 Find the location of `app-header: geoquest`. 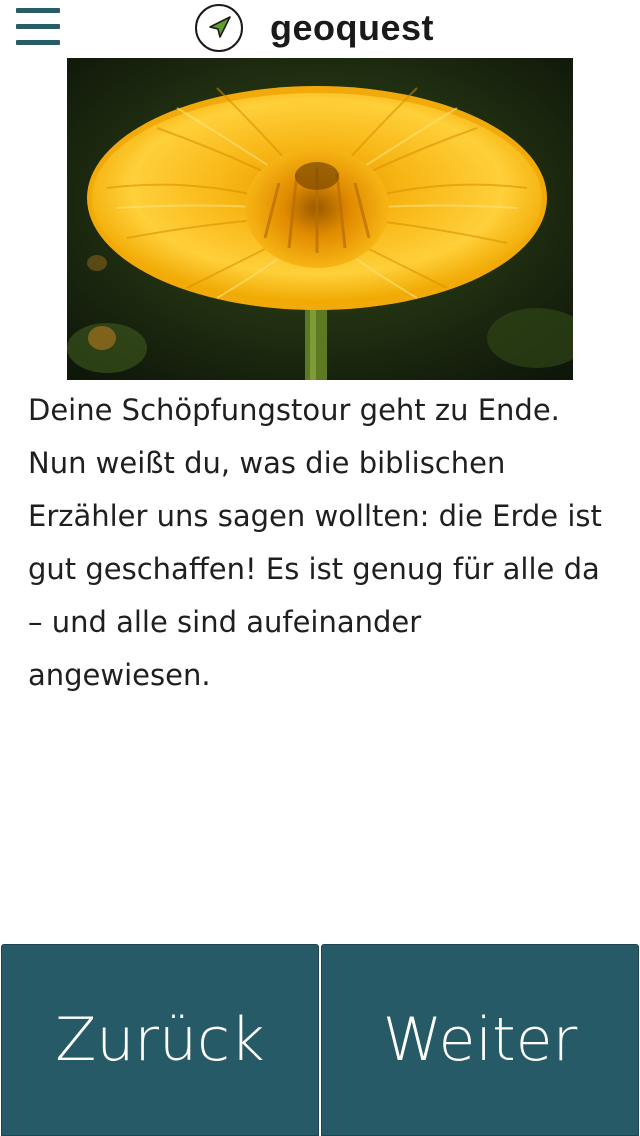

app-header: geoquest is located at coordinates (320, 28).